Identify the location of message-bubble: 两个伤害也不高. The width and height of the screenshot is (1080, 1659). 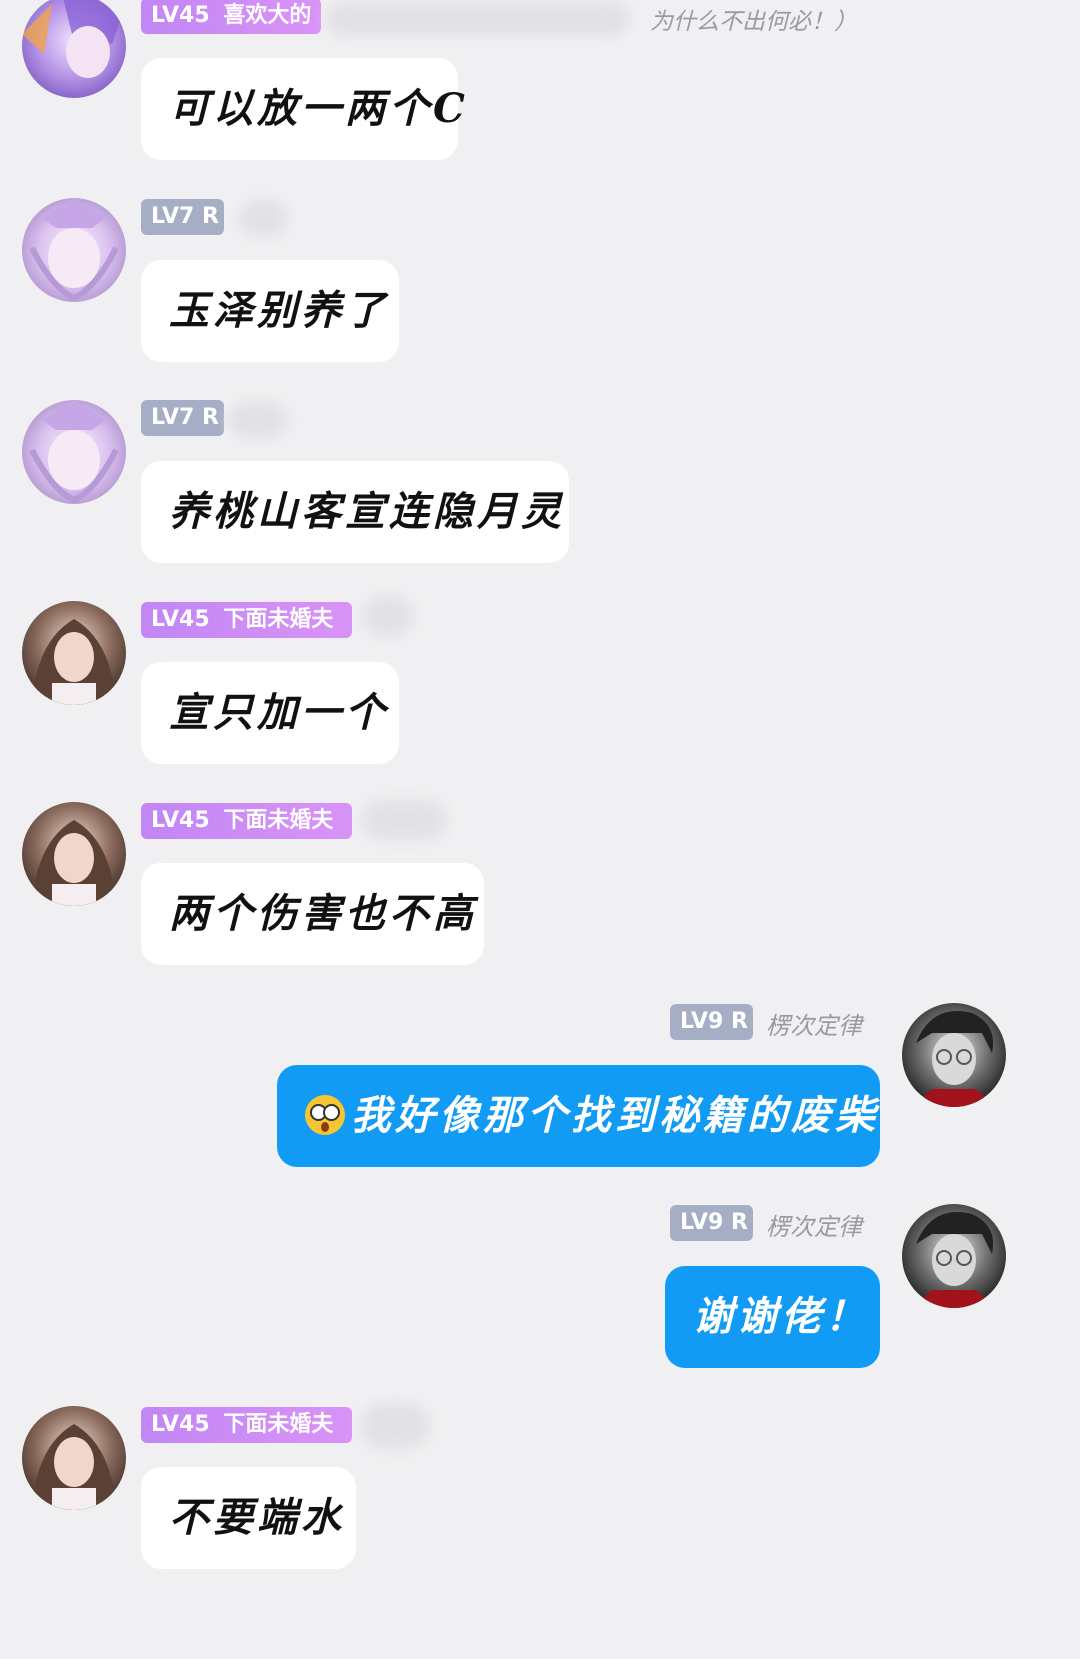
(312, 914).